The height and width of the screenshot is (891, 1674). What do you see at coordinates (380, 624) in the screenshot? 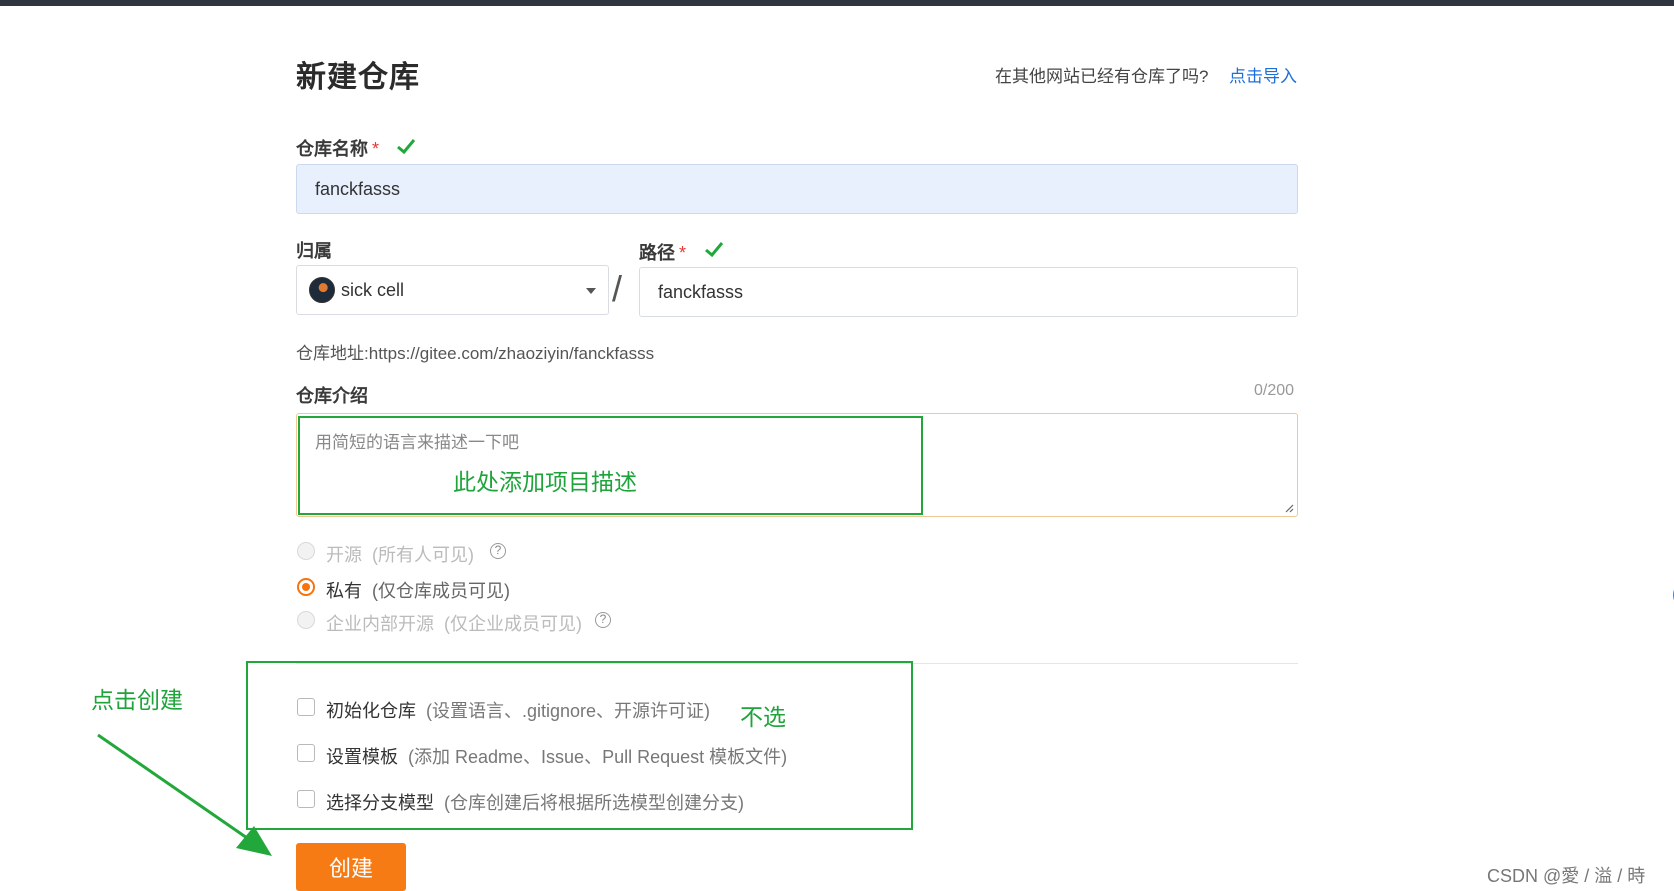
I see `radio-enterprise-text: 企业内部开源` at bounding box center [380, 624].